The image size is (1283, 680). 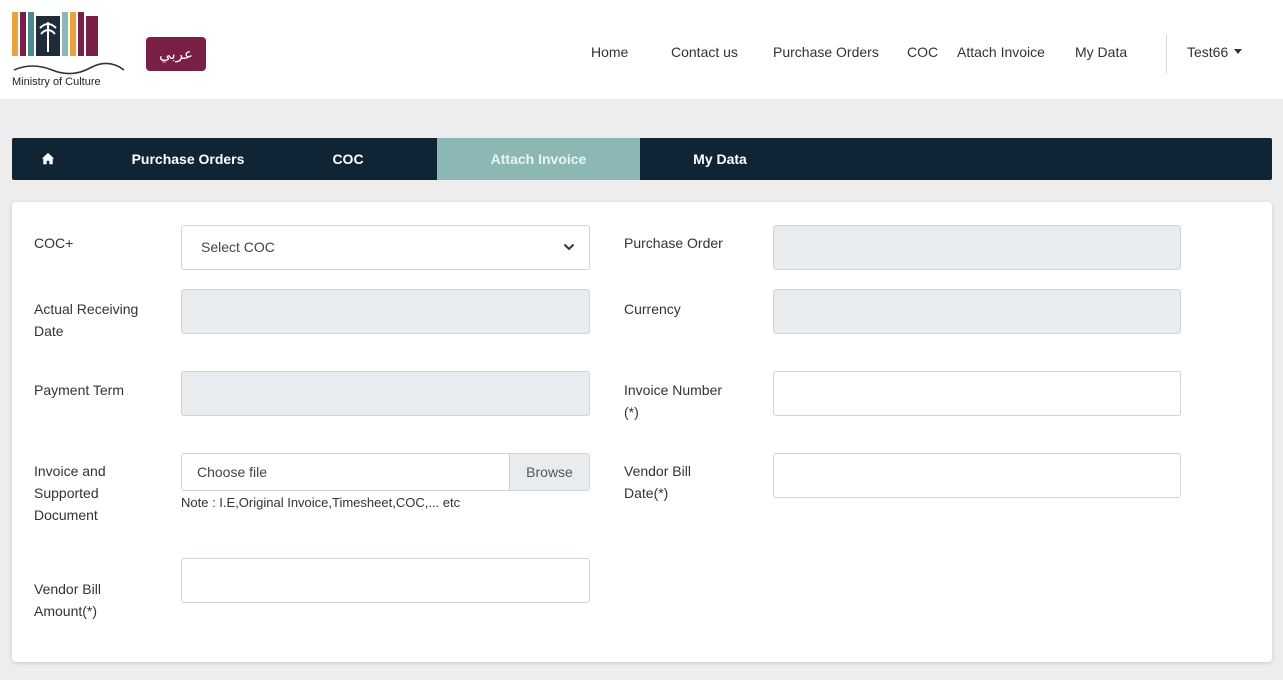 I want to click on invoice-document-label: Invoice and Supported Document, so click(x=70, y=493).